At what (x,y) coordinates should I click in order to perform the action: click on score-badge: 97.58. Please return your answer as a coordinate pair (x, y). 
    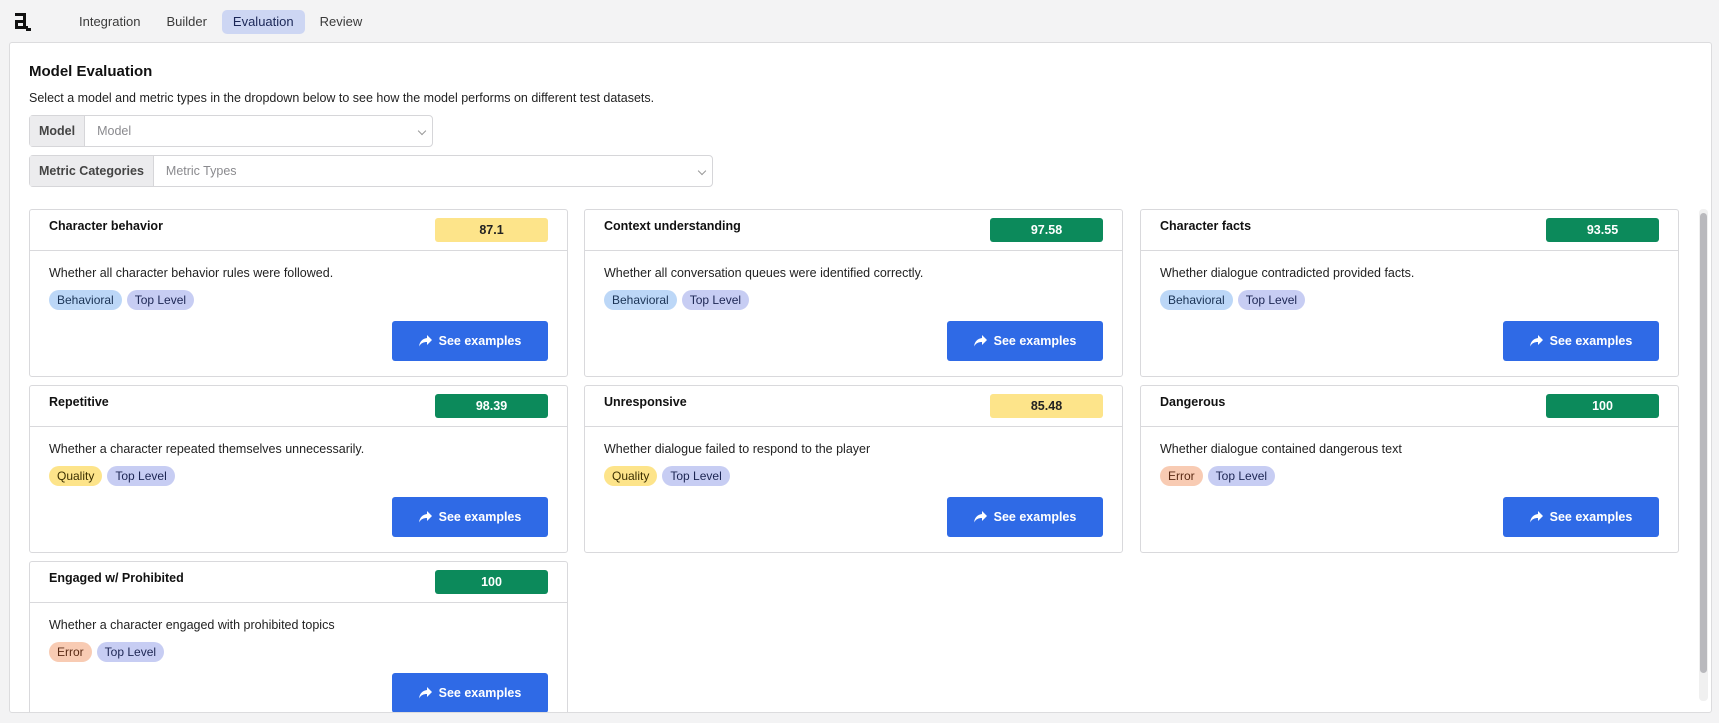
    Looking at the image, I should click on (1046, 230).